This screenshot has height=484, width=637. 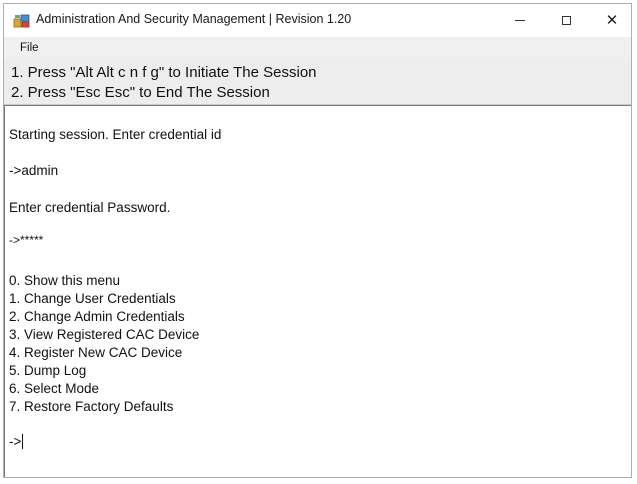 I want to click on menu-option-0: 0. Show this menu, so click(x=65, y=280).